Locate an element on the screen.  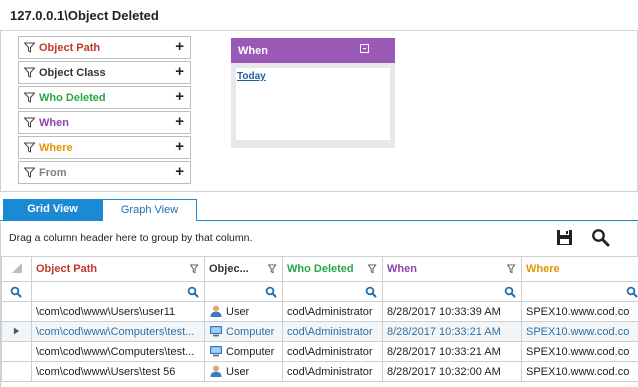
filter-row-selector is located at coordinates (16, 291).